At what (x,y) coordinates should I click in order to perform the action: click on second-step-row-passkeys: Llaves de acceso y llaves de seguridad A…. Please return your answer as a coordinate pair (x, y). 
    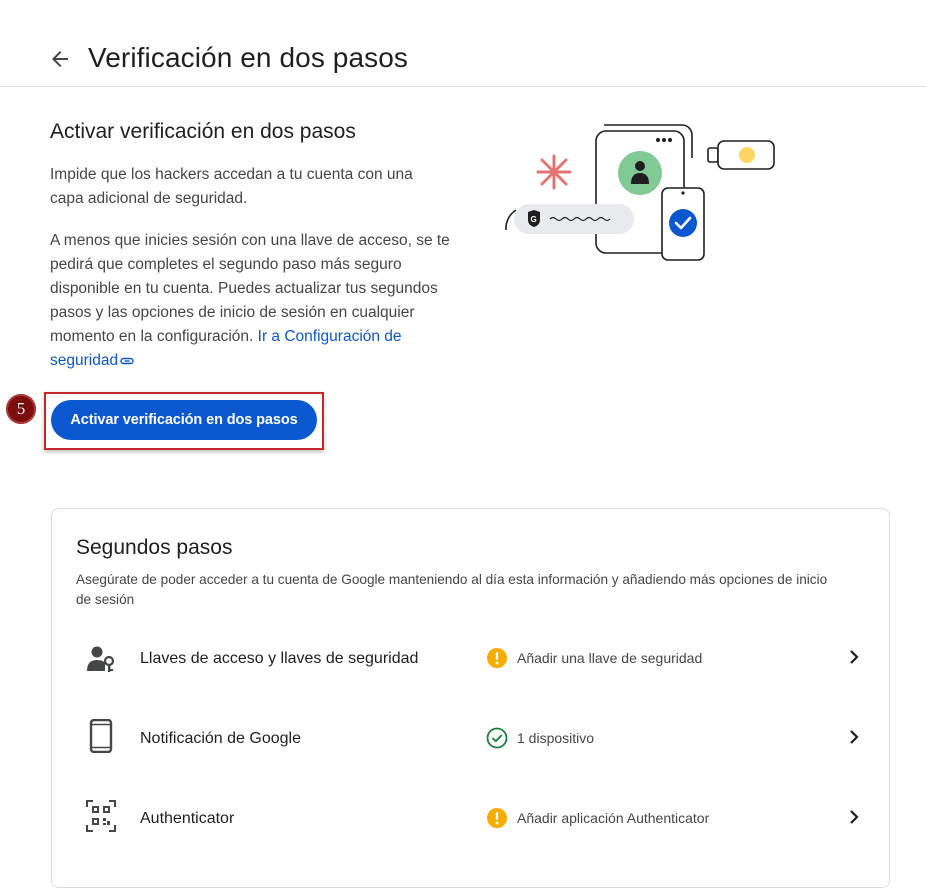
    Looking at the image, I should click on (470, 681).